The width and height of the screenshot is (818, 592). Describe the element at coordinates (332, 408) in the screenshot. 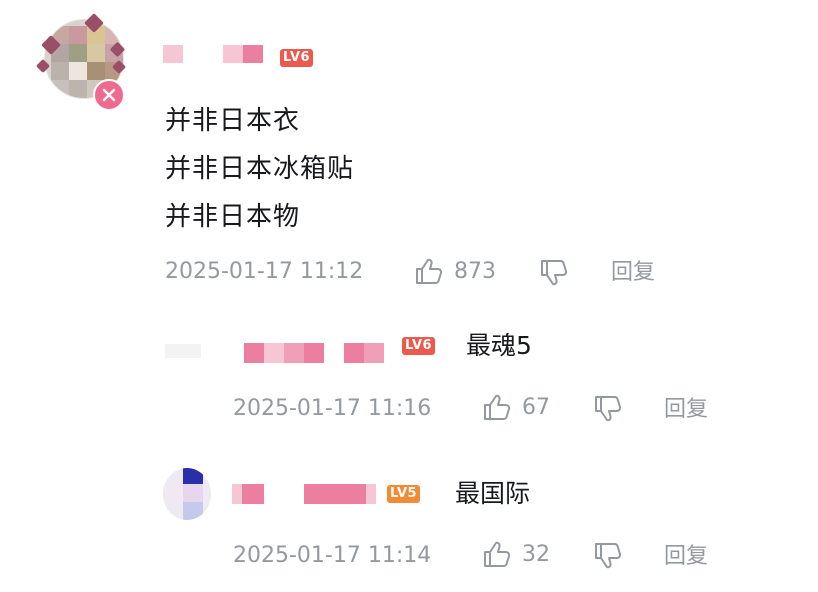

I see `reply-timestamp: 2025-01-17 11:16` at that location.